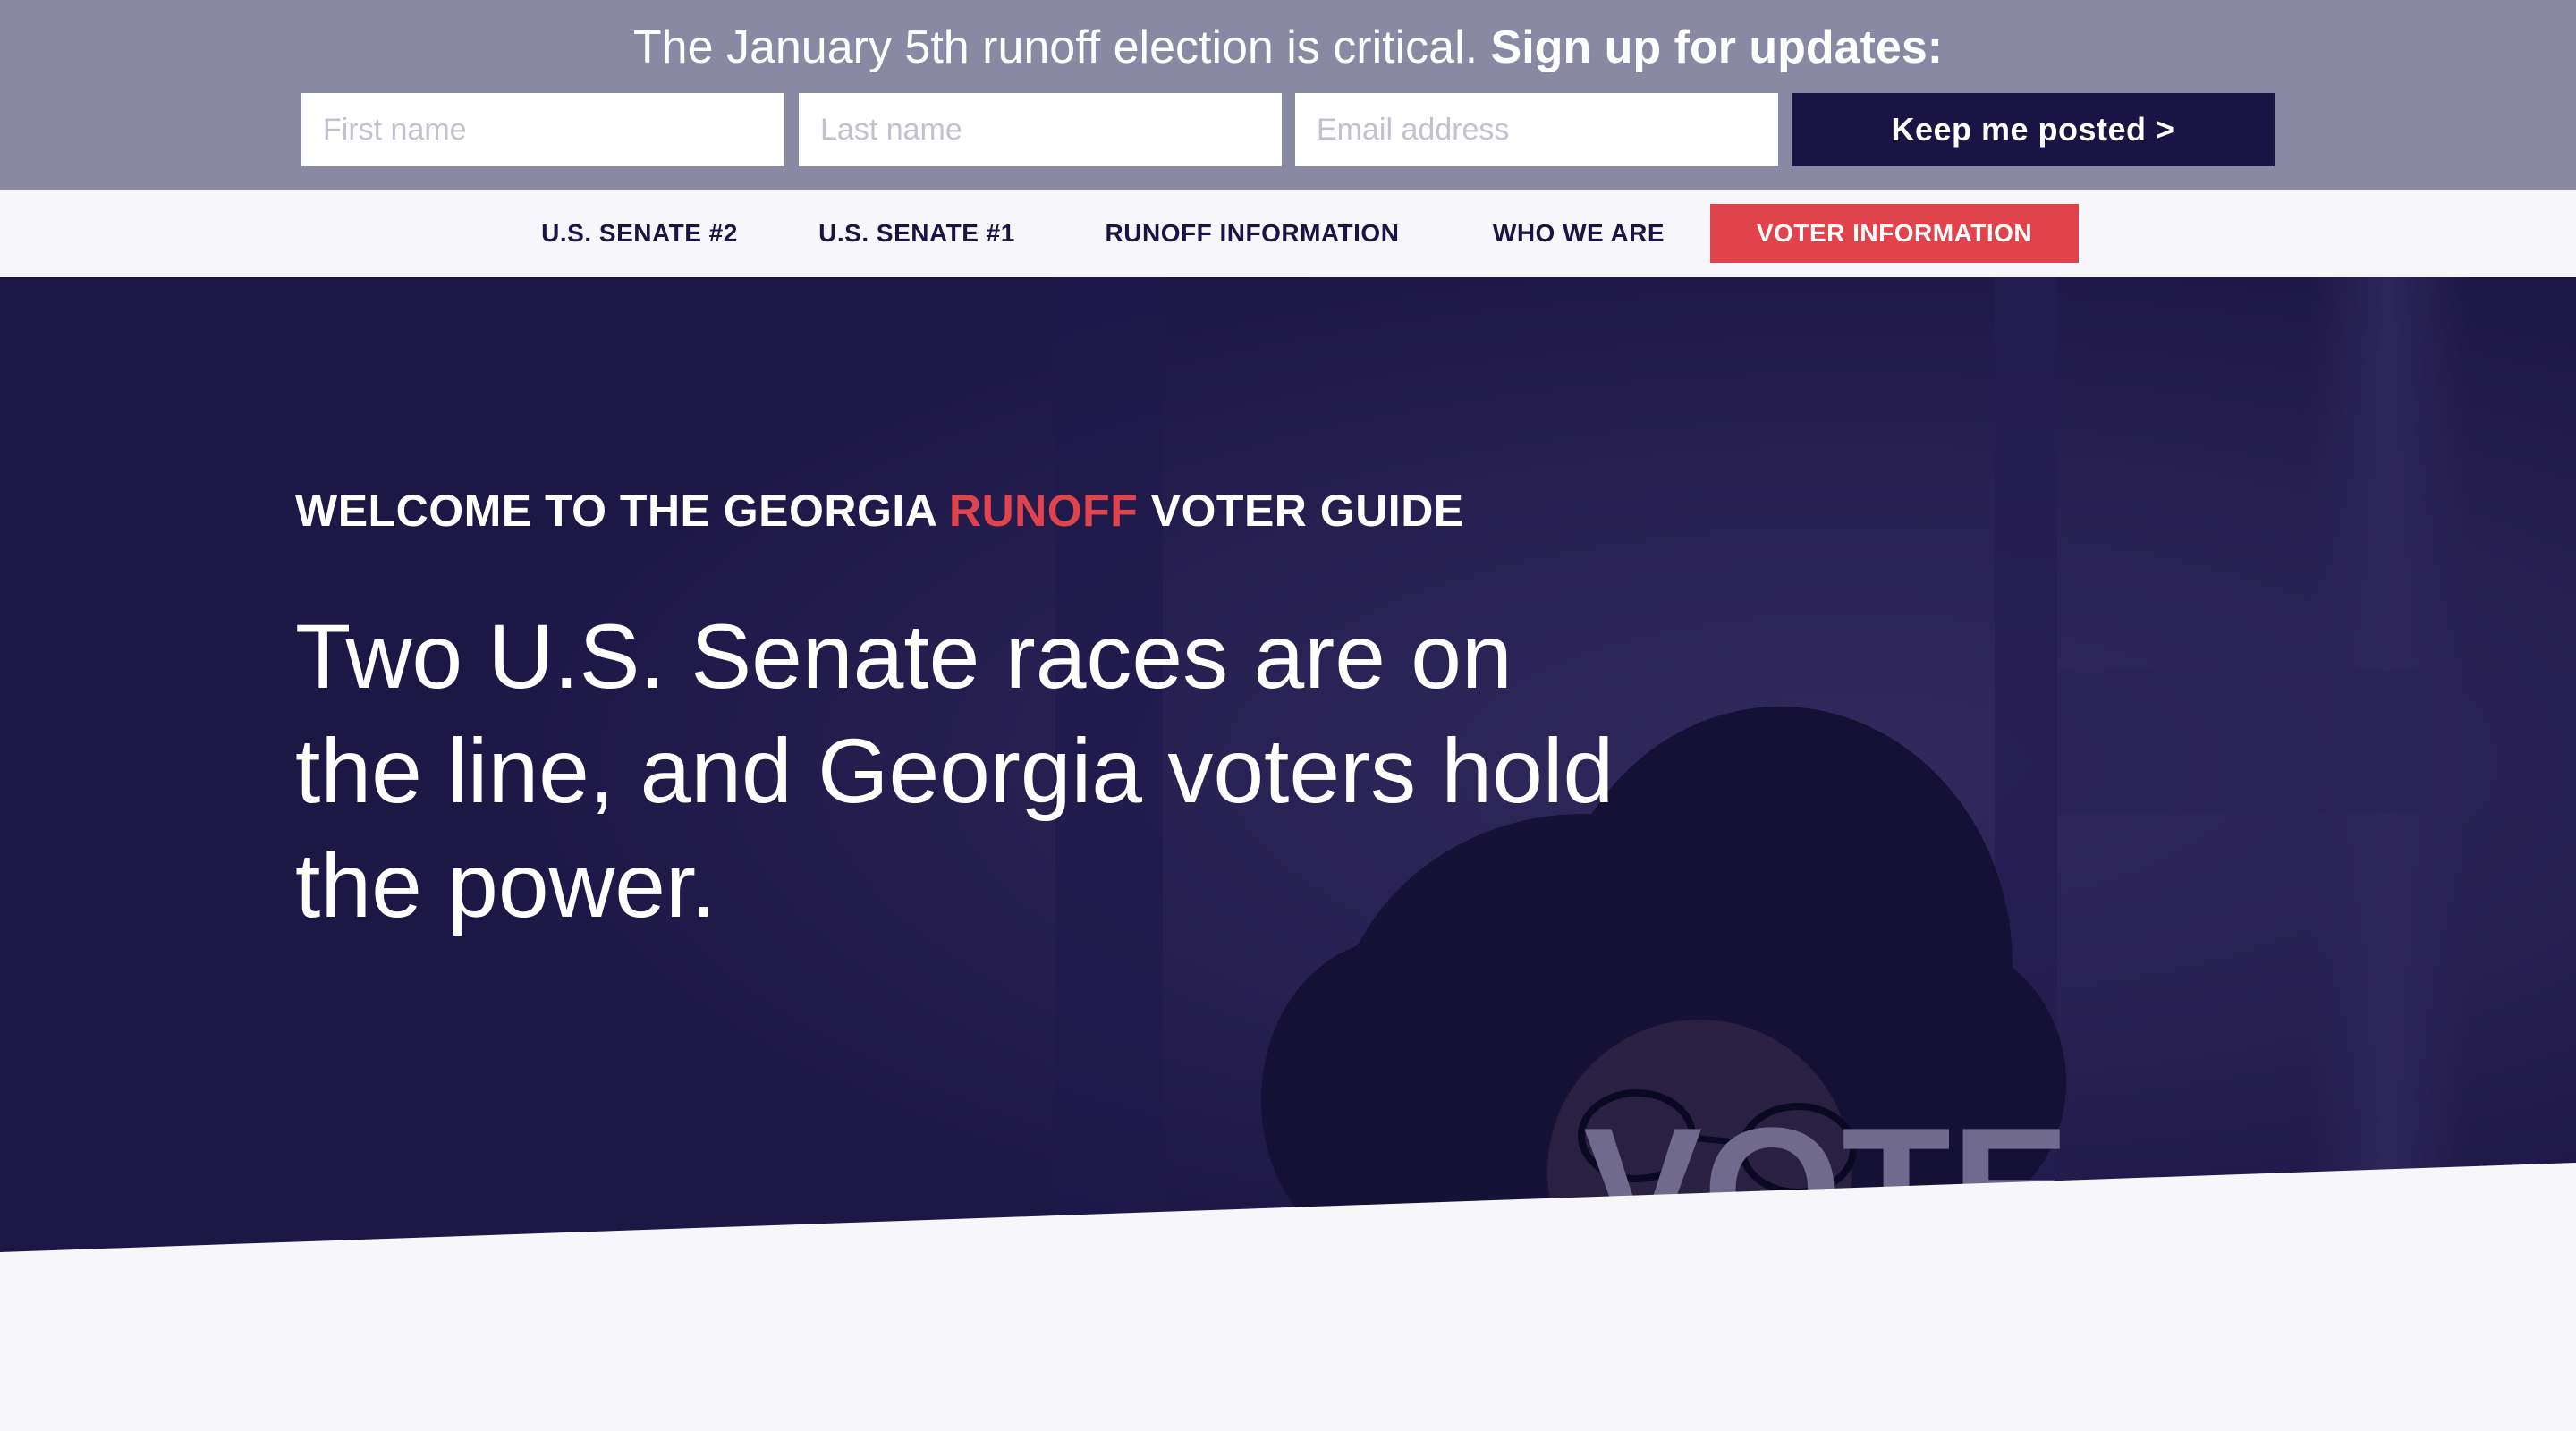  Describe the element at coordinates (2033, 129) in the screenshot. I see `keep-me-posted-button: Keep me posted >` at that location.